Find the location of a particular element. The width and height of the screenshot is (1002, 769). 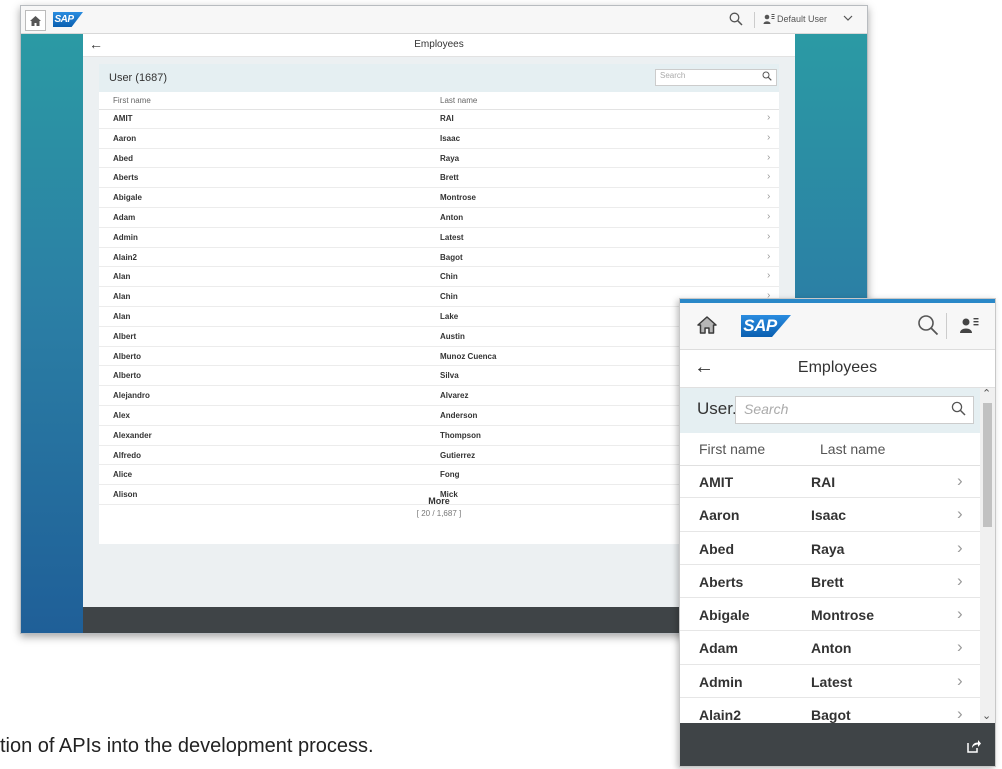

first-name-cell: Alain2 is located at coordinates (125, 257).